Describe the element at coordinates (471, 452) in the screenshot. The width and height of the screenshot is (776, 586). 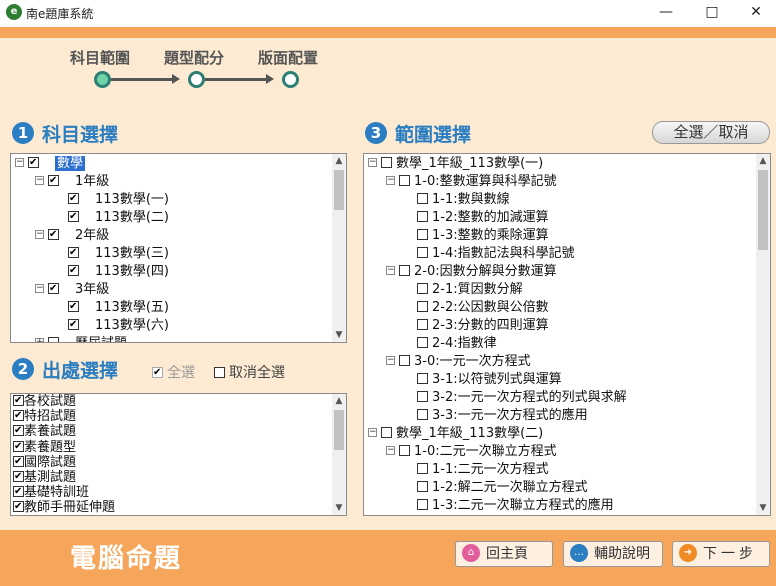
I see `range-tree-item: − 1-0:二元一次聯立方程式` at that location.